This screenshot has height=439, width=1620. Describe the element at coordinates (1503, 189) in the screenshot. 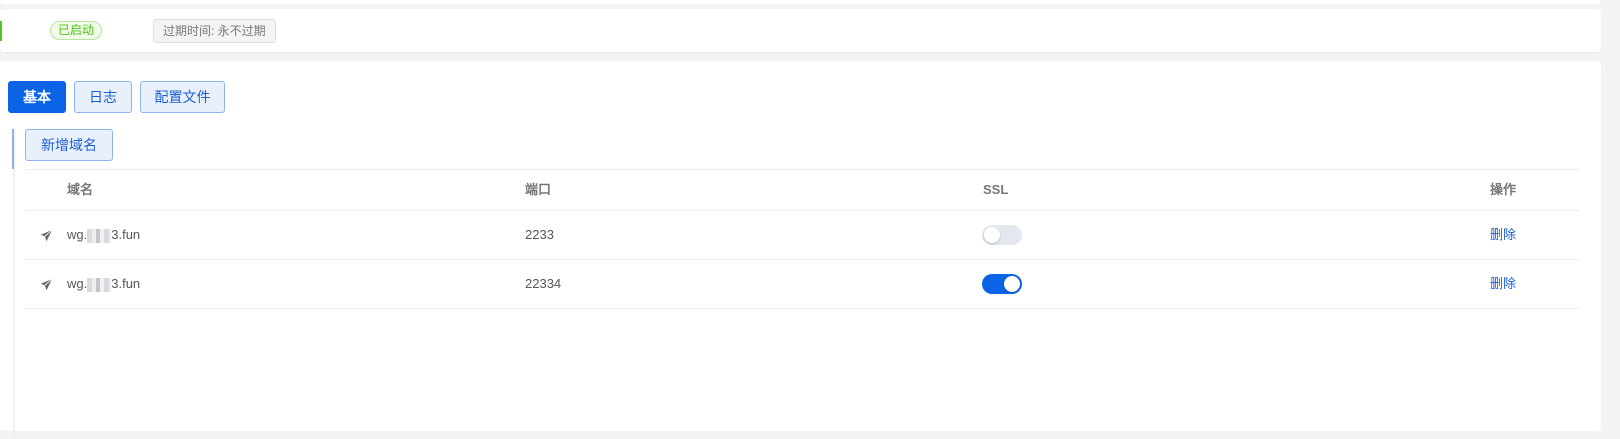

I see `column-header-action: 操作` at that location.